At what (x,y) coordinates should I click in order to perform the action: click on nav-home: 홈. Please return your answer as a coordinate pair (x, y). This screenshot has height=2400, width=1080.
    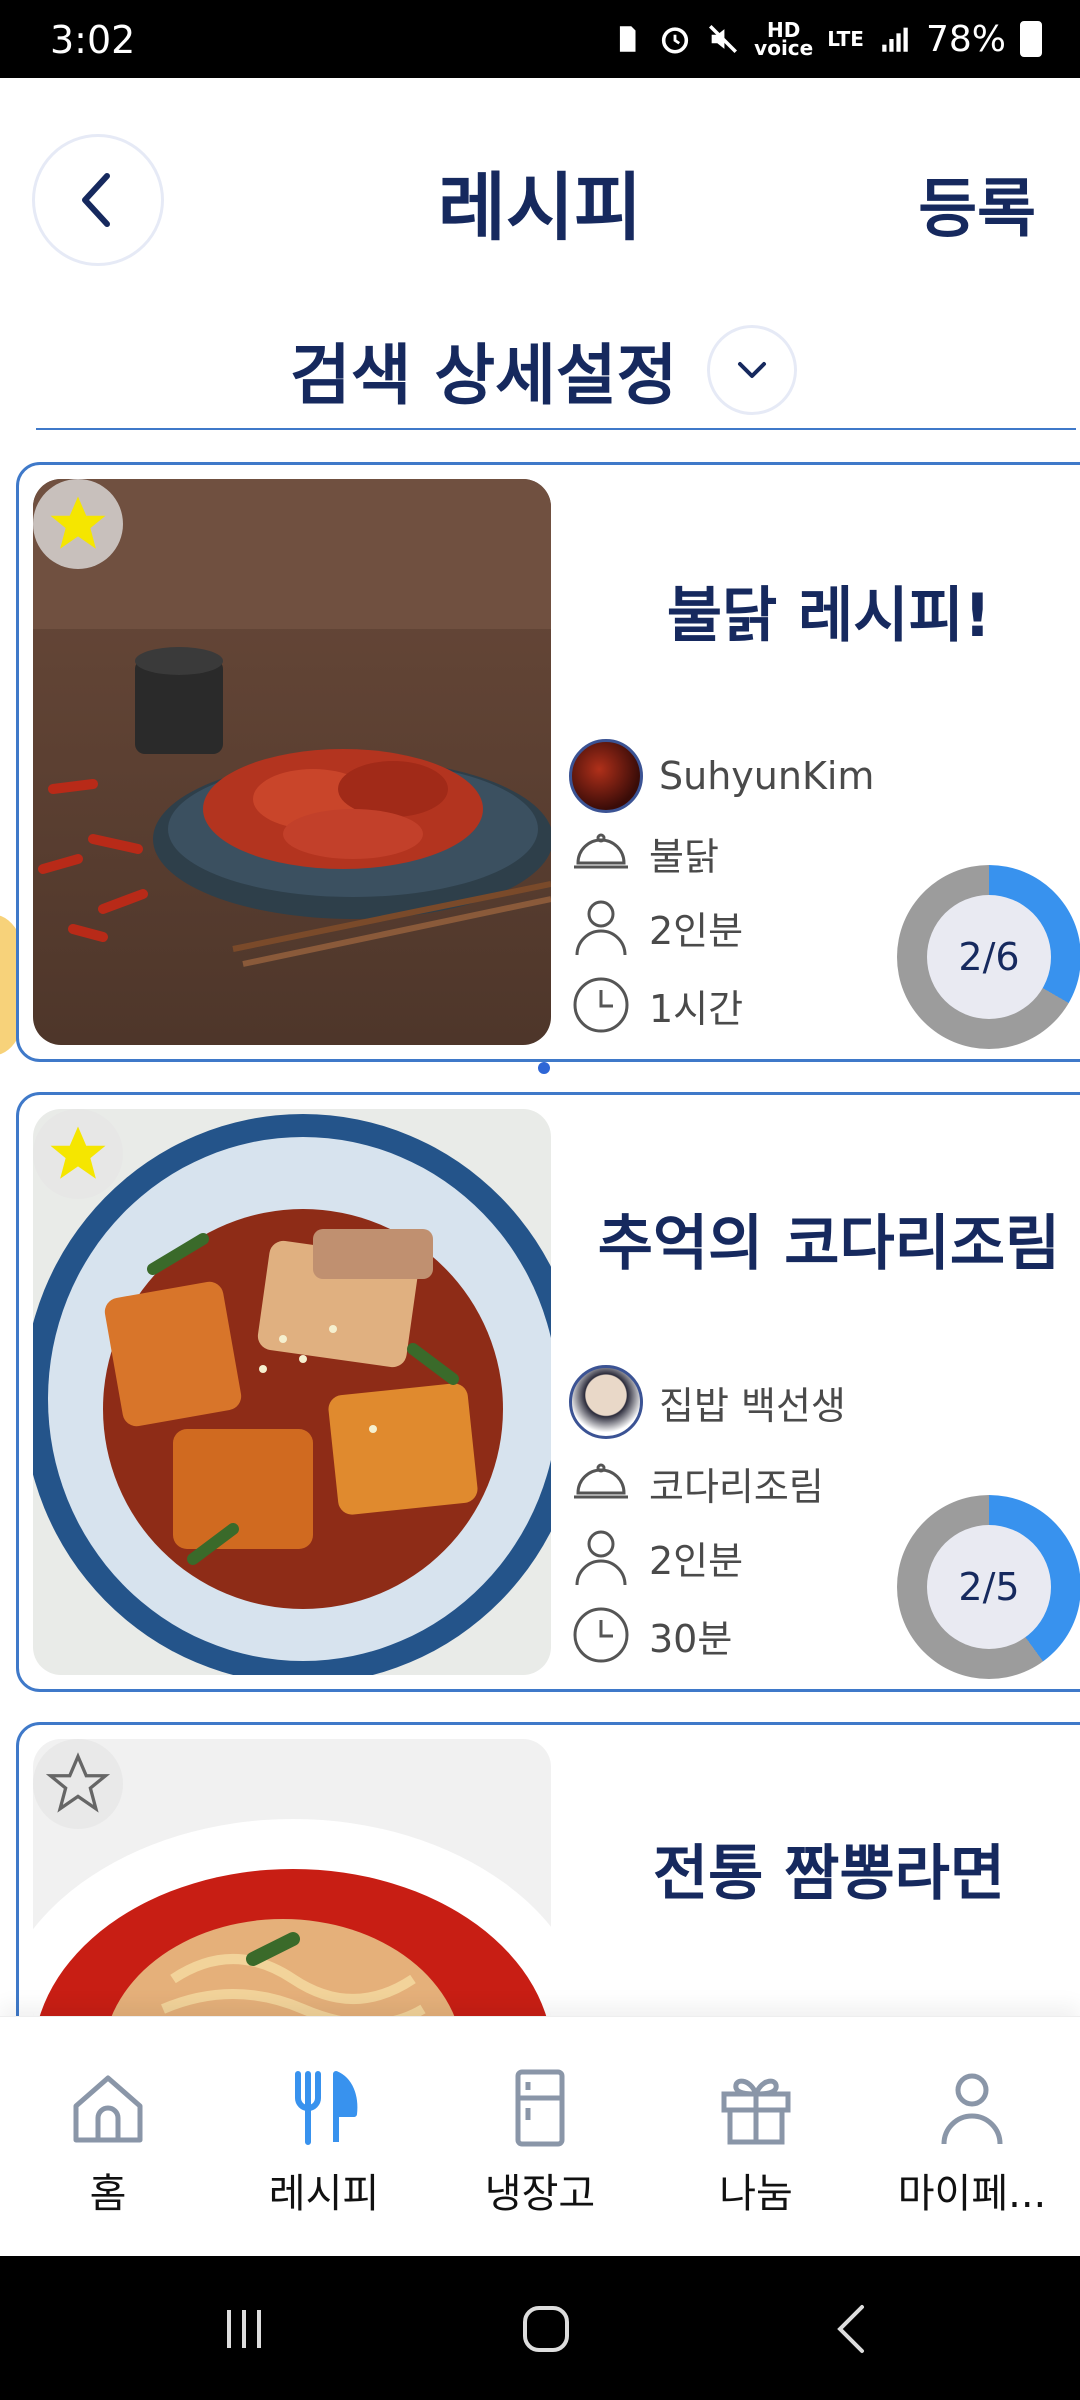
    Looking at the image, I should click on (108, 2137).